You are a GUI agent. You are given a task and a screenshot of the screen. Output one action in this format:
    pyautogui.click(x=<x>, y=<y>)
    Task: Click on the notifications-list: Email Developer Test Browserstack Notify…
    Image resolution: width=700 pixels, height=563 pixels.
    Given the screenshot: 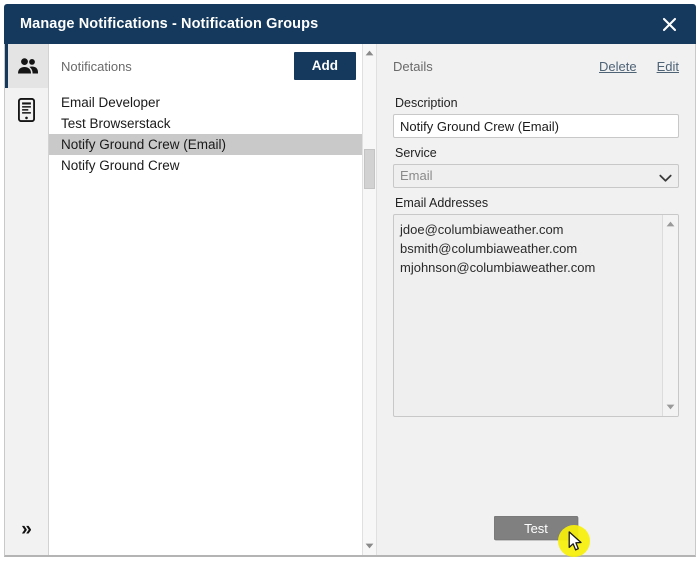 What is the action you would take?
    pyautogui.click(x=205, y=132)
    